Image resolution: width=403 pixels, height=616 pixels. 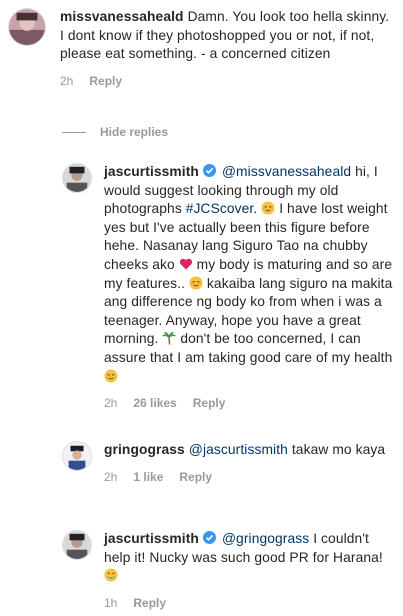 What do you see at coordinates (74, 132) in the screenshot?
I see `divider-line` at bounding box center [74, 132].